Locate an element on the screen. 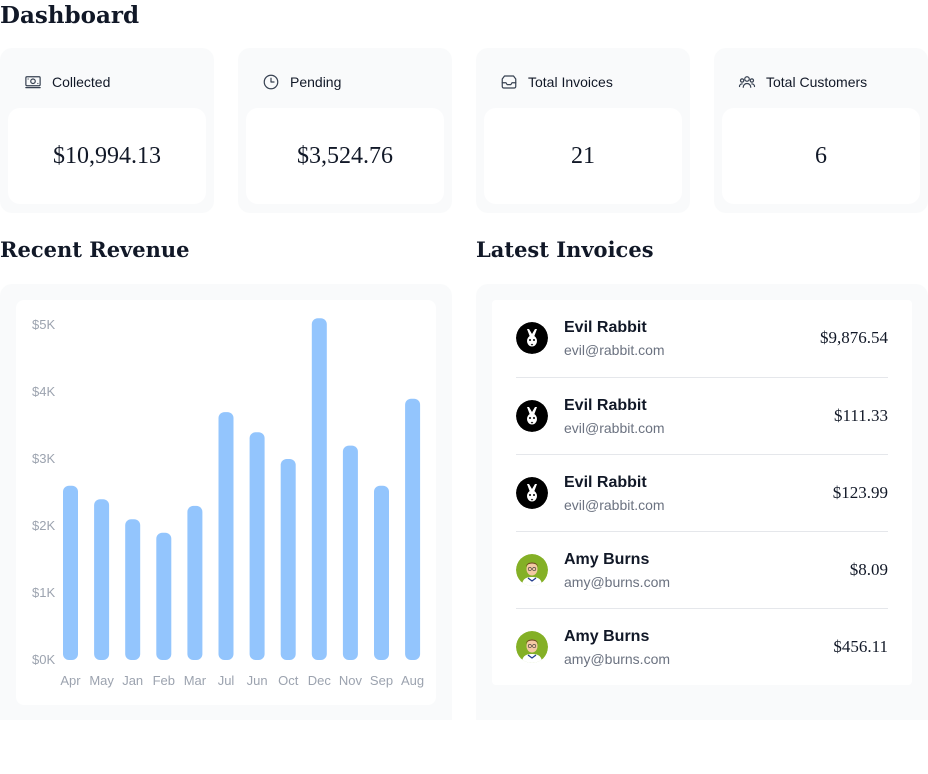 This screenshot has height=774, width=928. page-title: Dashboard is located at coordinates (70, 15).